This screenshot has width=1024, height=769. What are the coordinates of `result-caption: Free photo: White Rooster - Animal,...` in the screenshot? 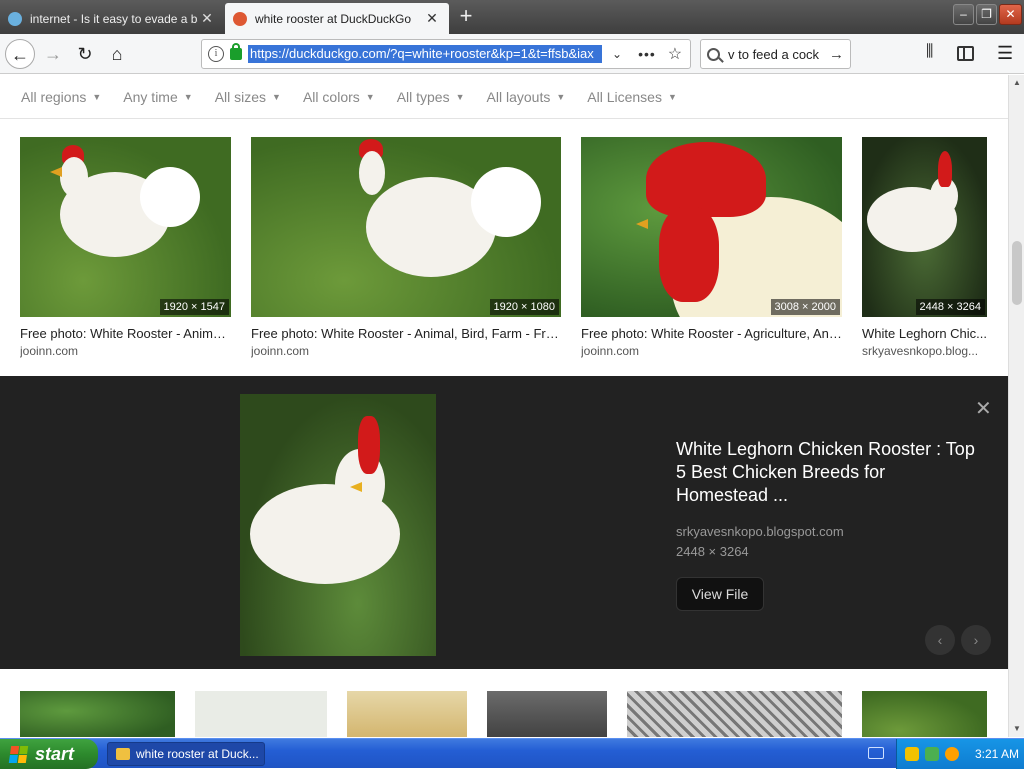 It's located at (125, 333).